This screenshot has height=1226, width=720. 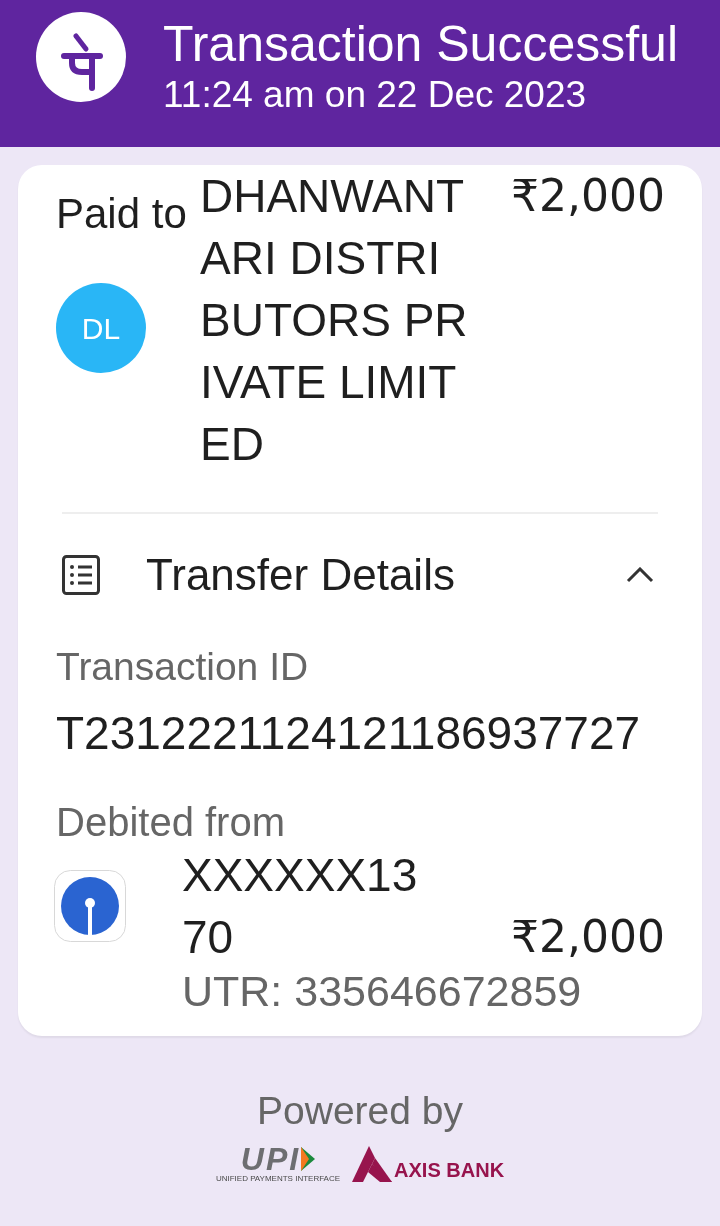 I want to click on payee-name: DHANWANTARI DISTRIBUTORS PRIVATE LIMITED, so click(x=334, y=320).